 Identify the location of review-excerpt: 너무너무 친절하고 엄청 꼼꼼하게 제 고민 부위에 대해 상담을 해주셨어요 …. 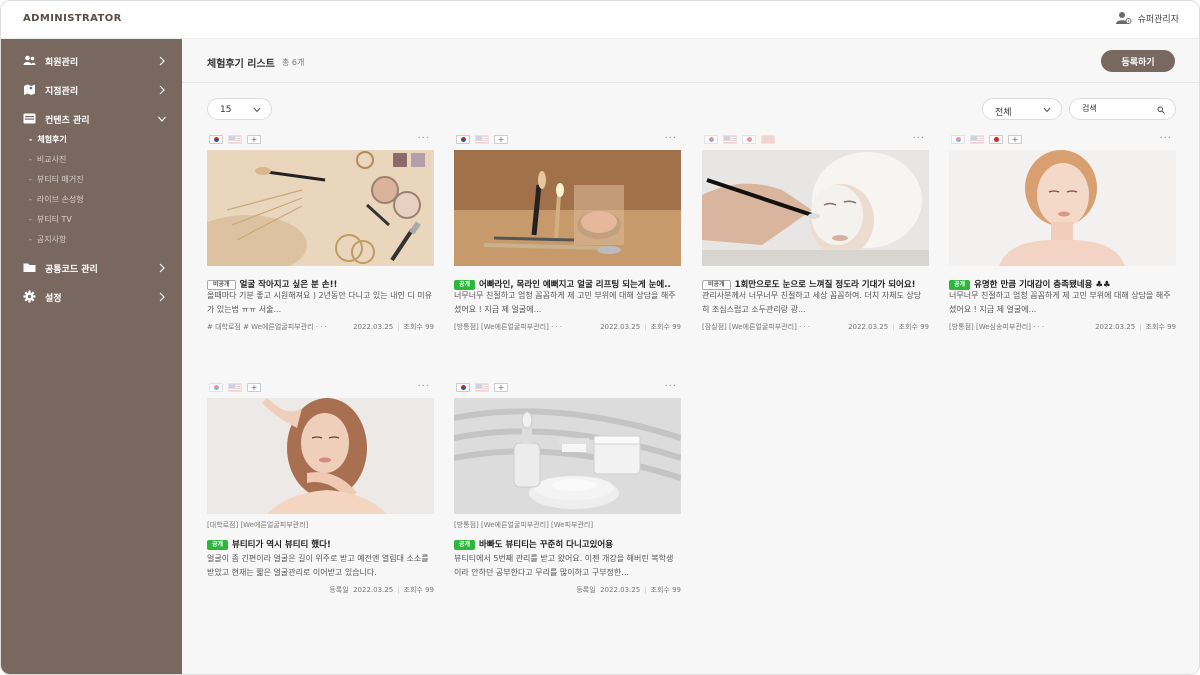
(565, 302).